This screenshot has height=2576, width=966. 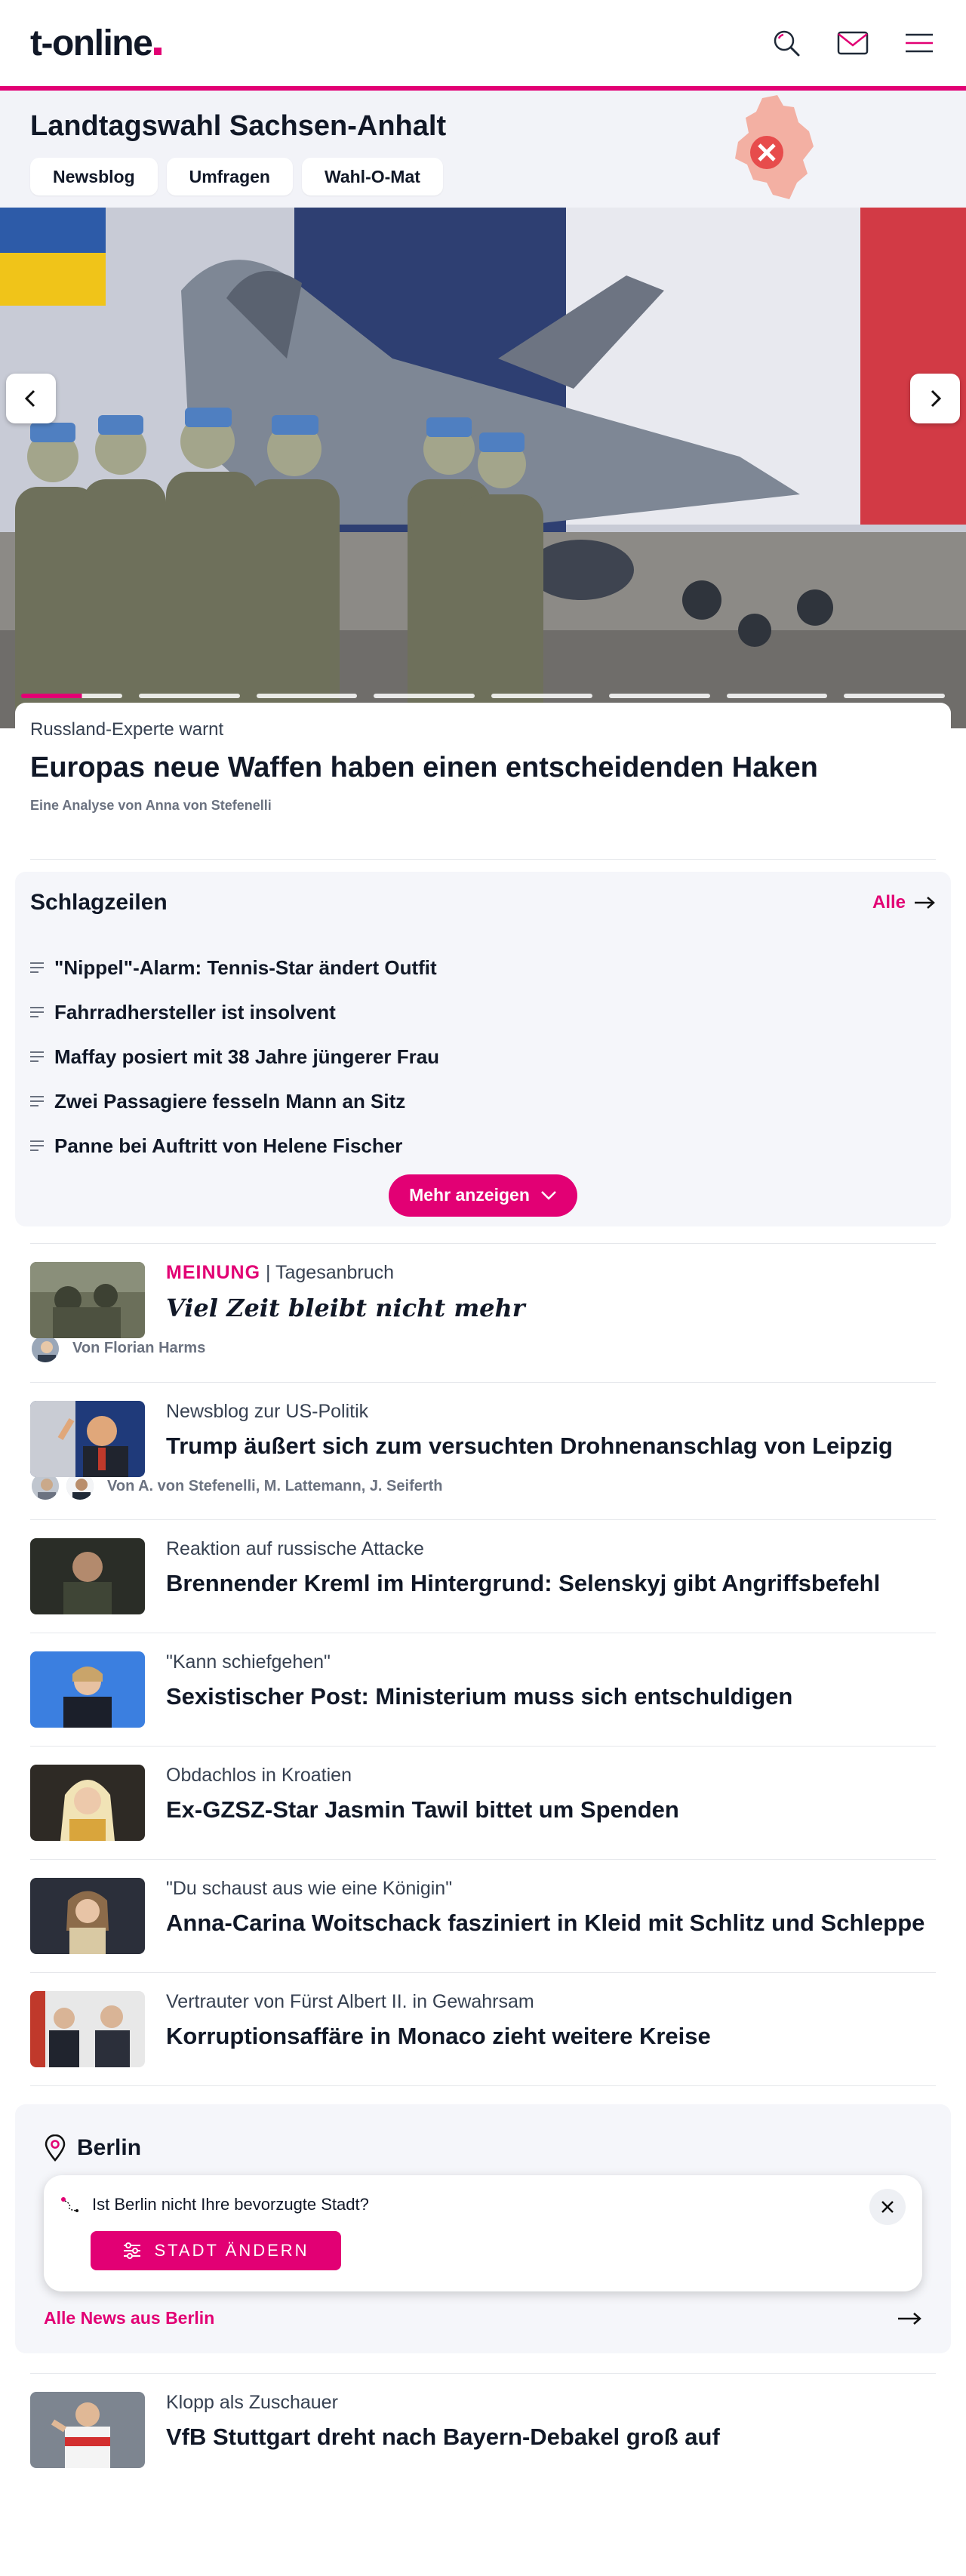 I want to click on logo-dot, so click(x=158, y=51).